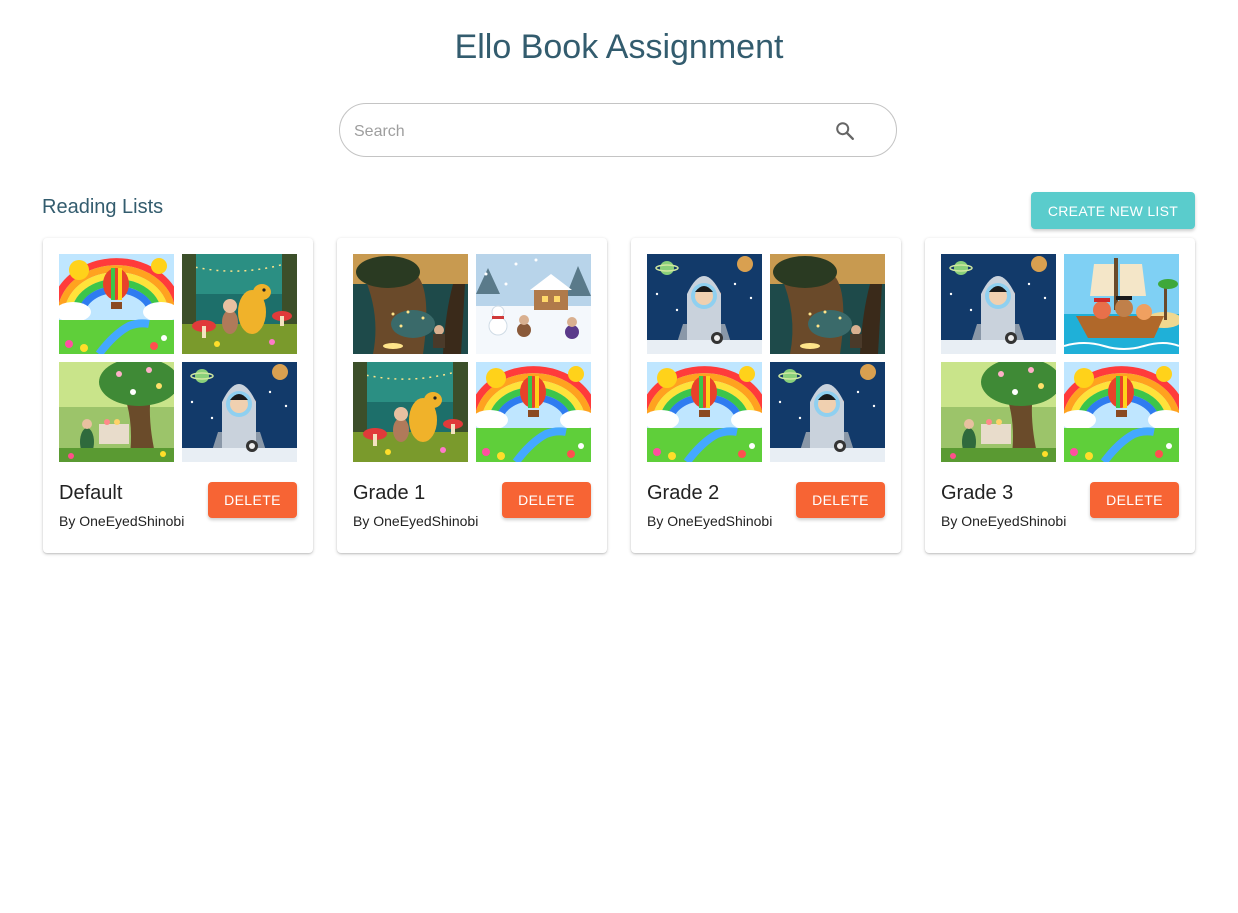 Image resolution: width=1238 pixels, height=913 pixels. I want to click on reading-list-card: Default By OneEyedShinobi DELETE, so click(178, 395).